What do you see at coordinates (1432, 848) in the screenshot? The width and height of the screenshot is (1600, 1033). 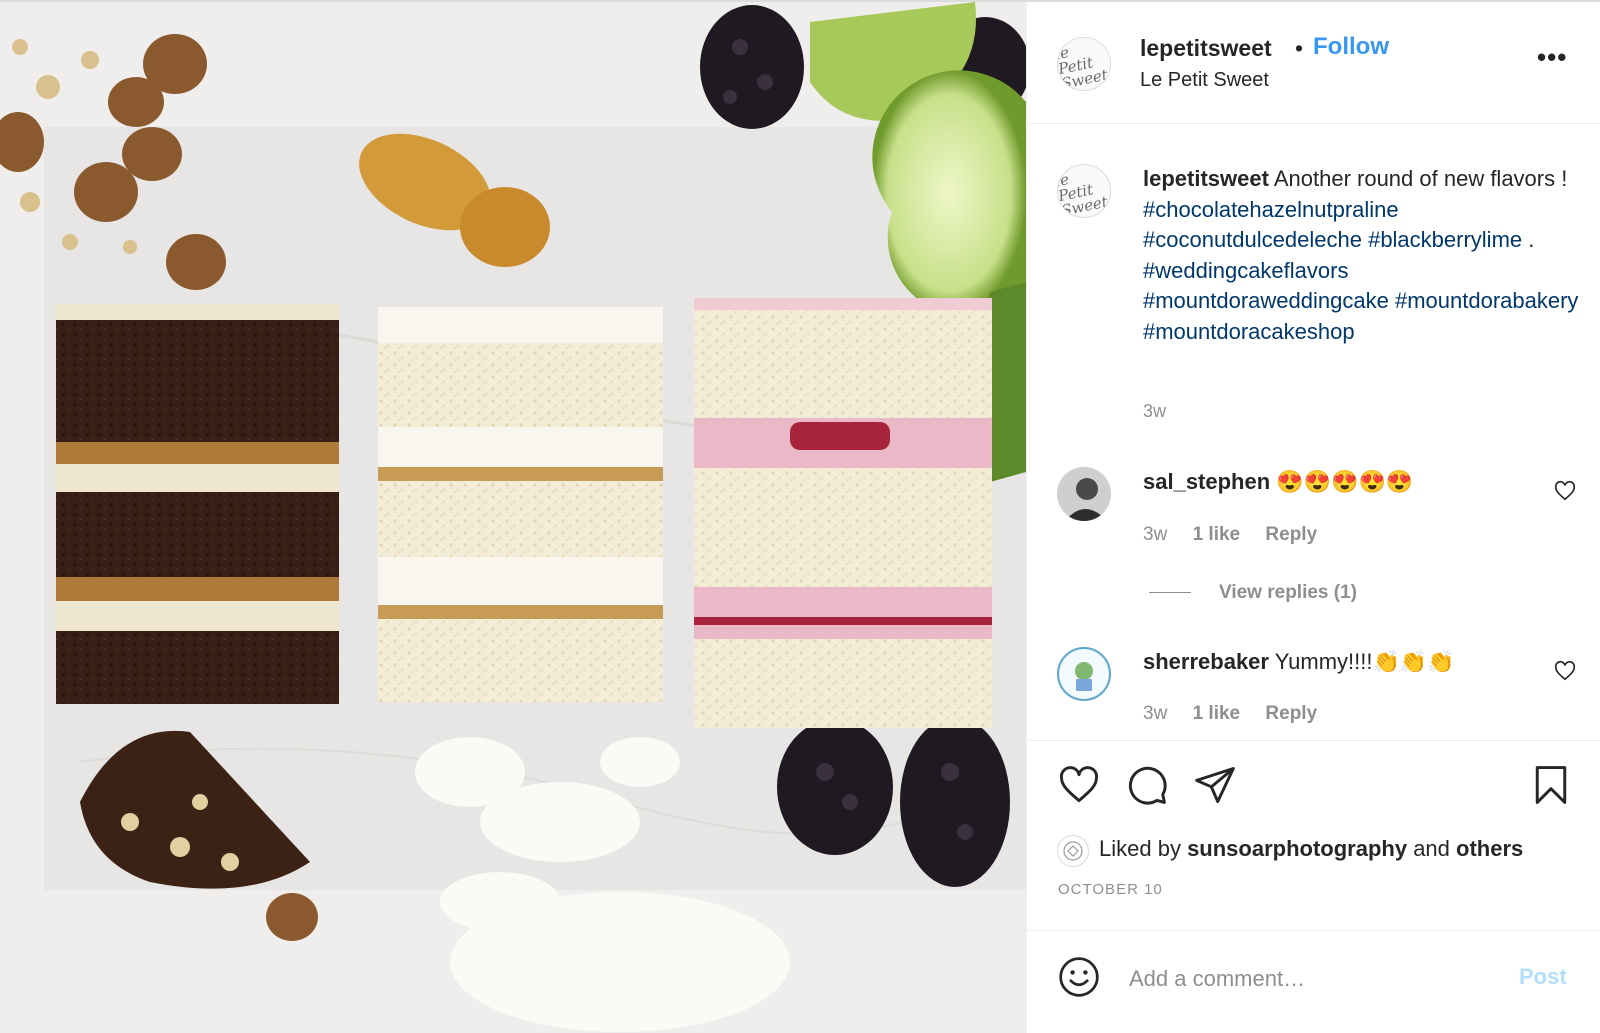 I see `liked-by-middle: and` at bounding box center [1432, 848].